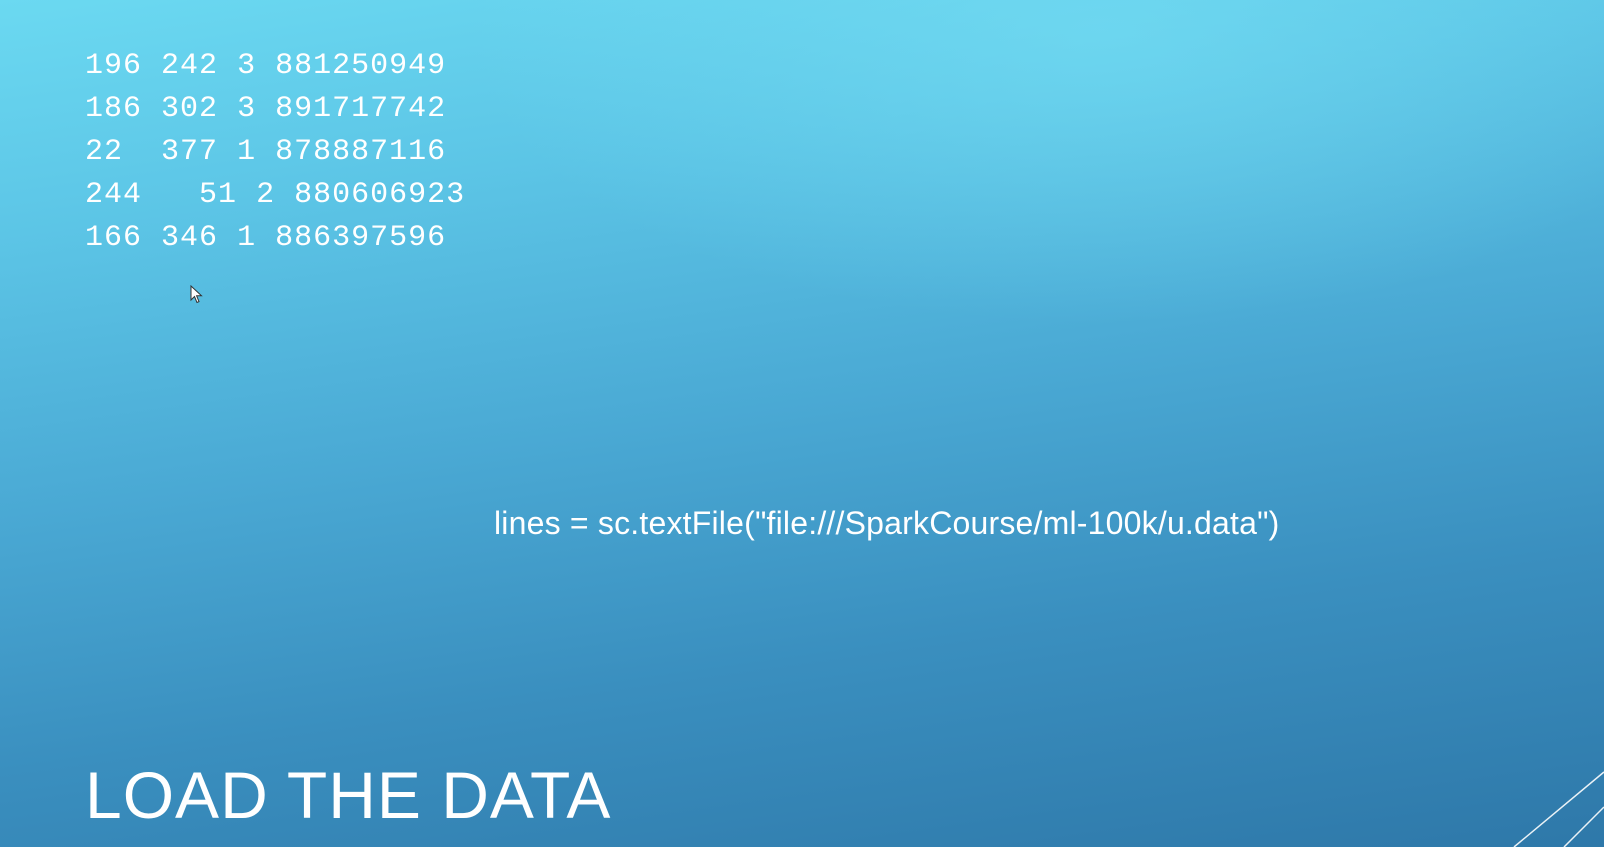  I want to click on movie-id-cell: 242, so click(190, 66).